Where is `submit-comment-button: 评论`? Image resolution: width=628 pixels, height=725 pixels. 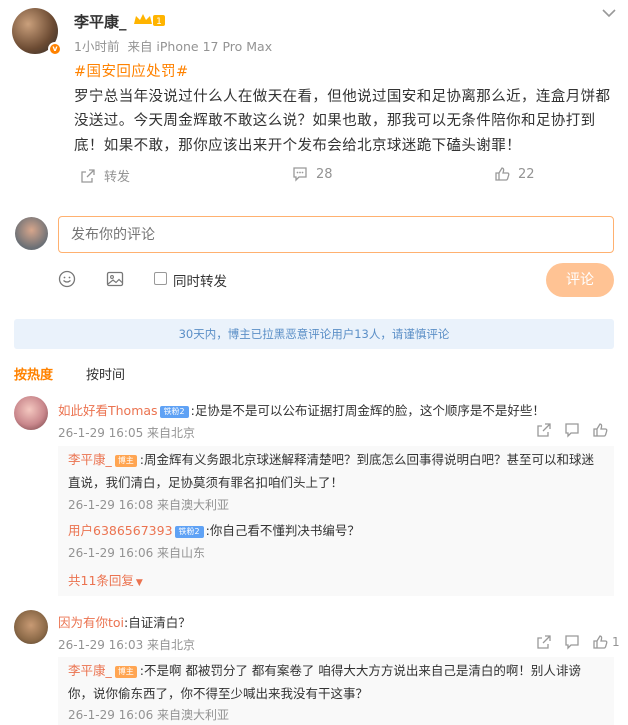
submit-comment-button: 评论 is located at coordinates (580, 280).